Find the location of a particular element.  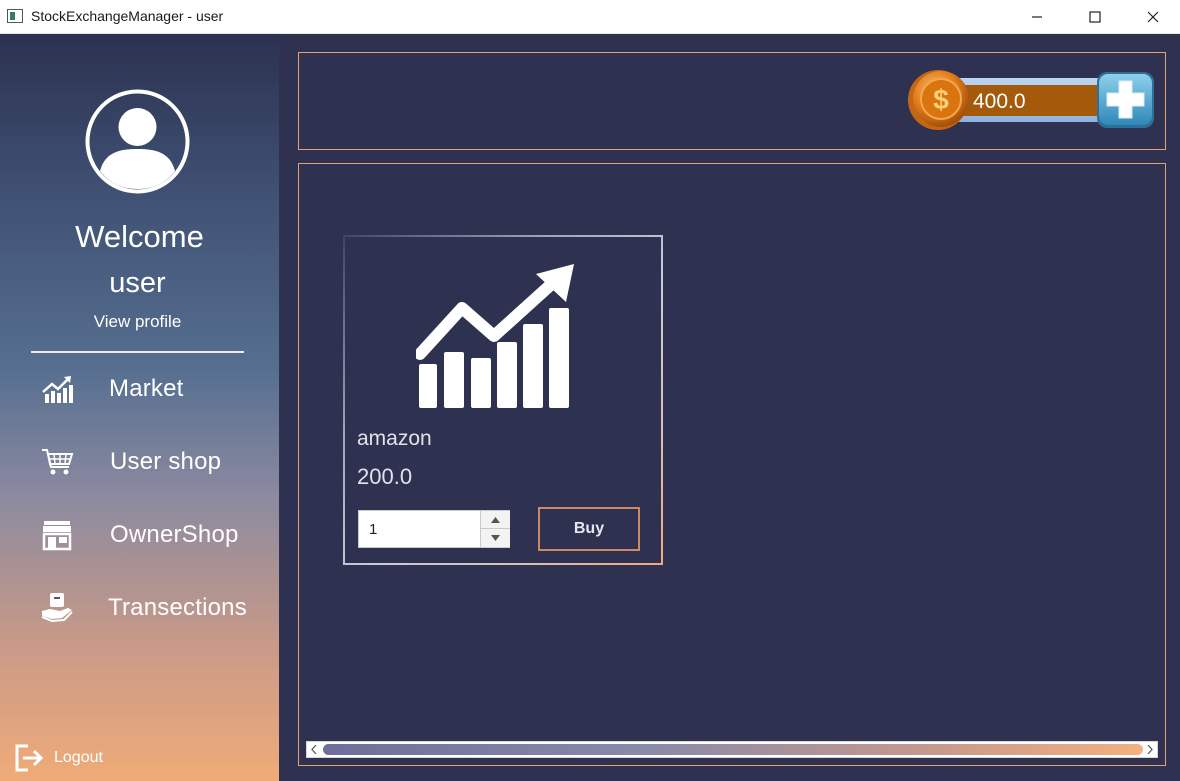

scrollbar-thumb is located at coordinates (733, 749).